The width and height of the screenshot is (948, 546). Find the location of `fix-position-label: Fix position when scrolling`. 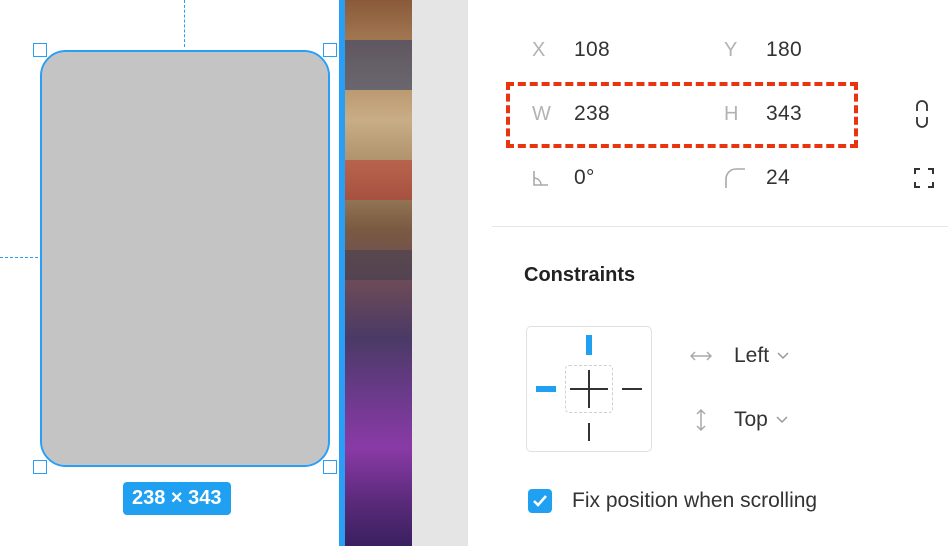

fix-position-label: Fix position when scrolling is located at coordinates (695, 500).